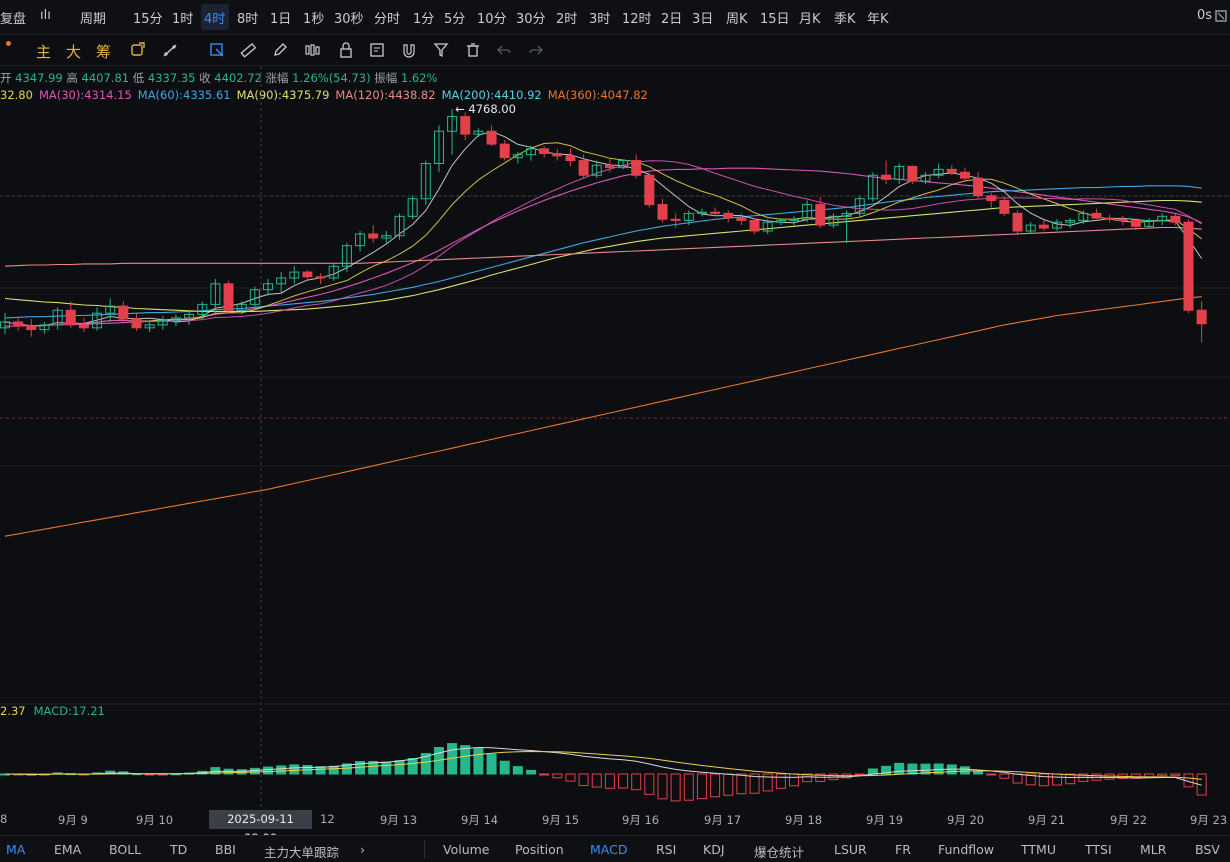 Image resolution: width=1230 pixels, height=862 pixels. What do you see at coordinates (878, 17) in the screenshot?
I see `toolbar-ty: 年K` at bounding box center [878, 17].